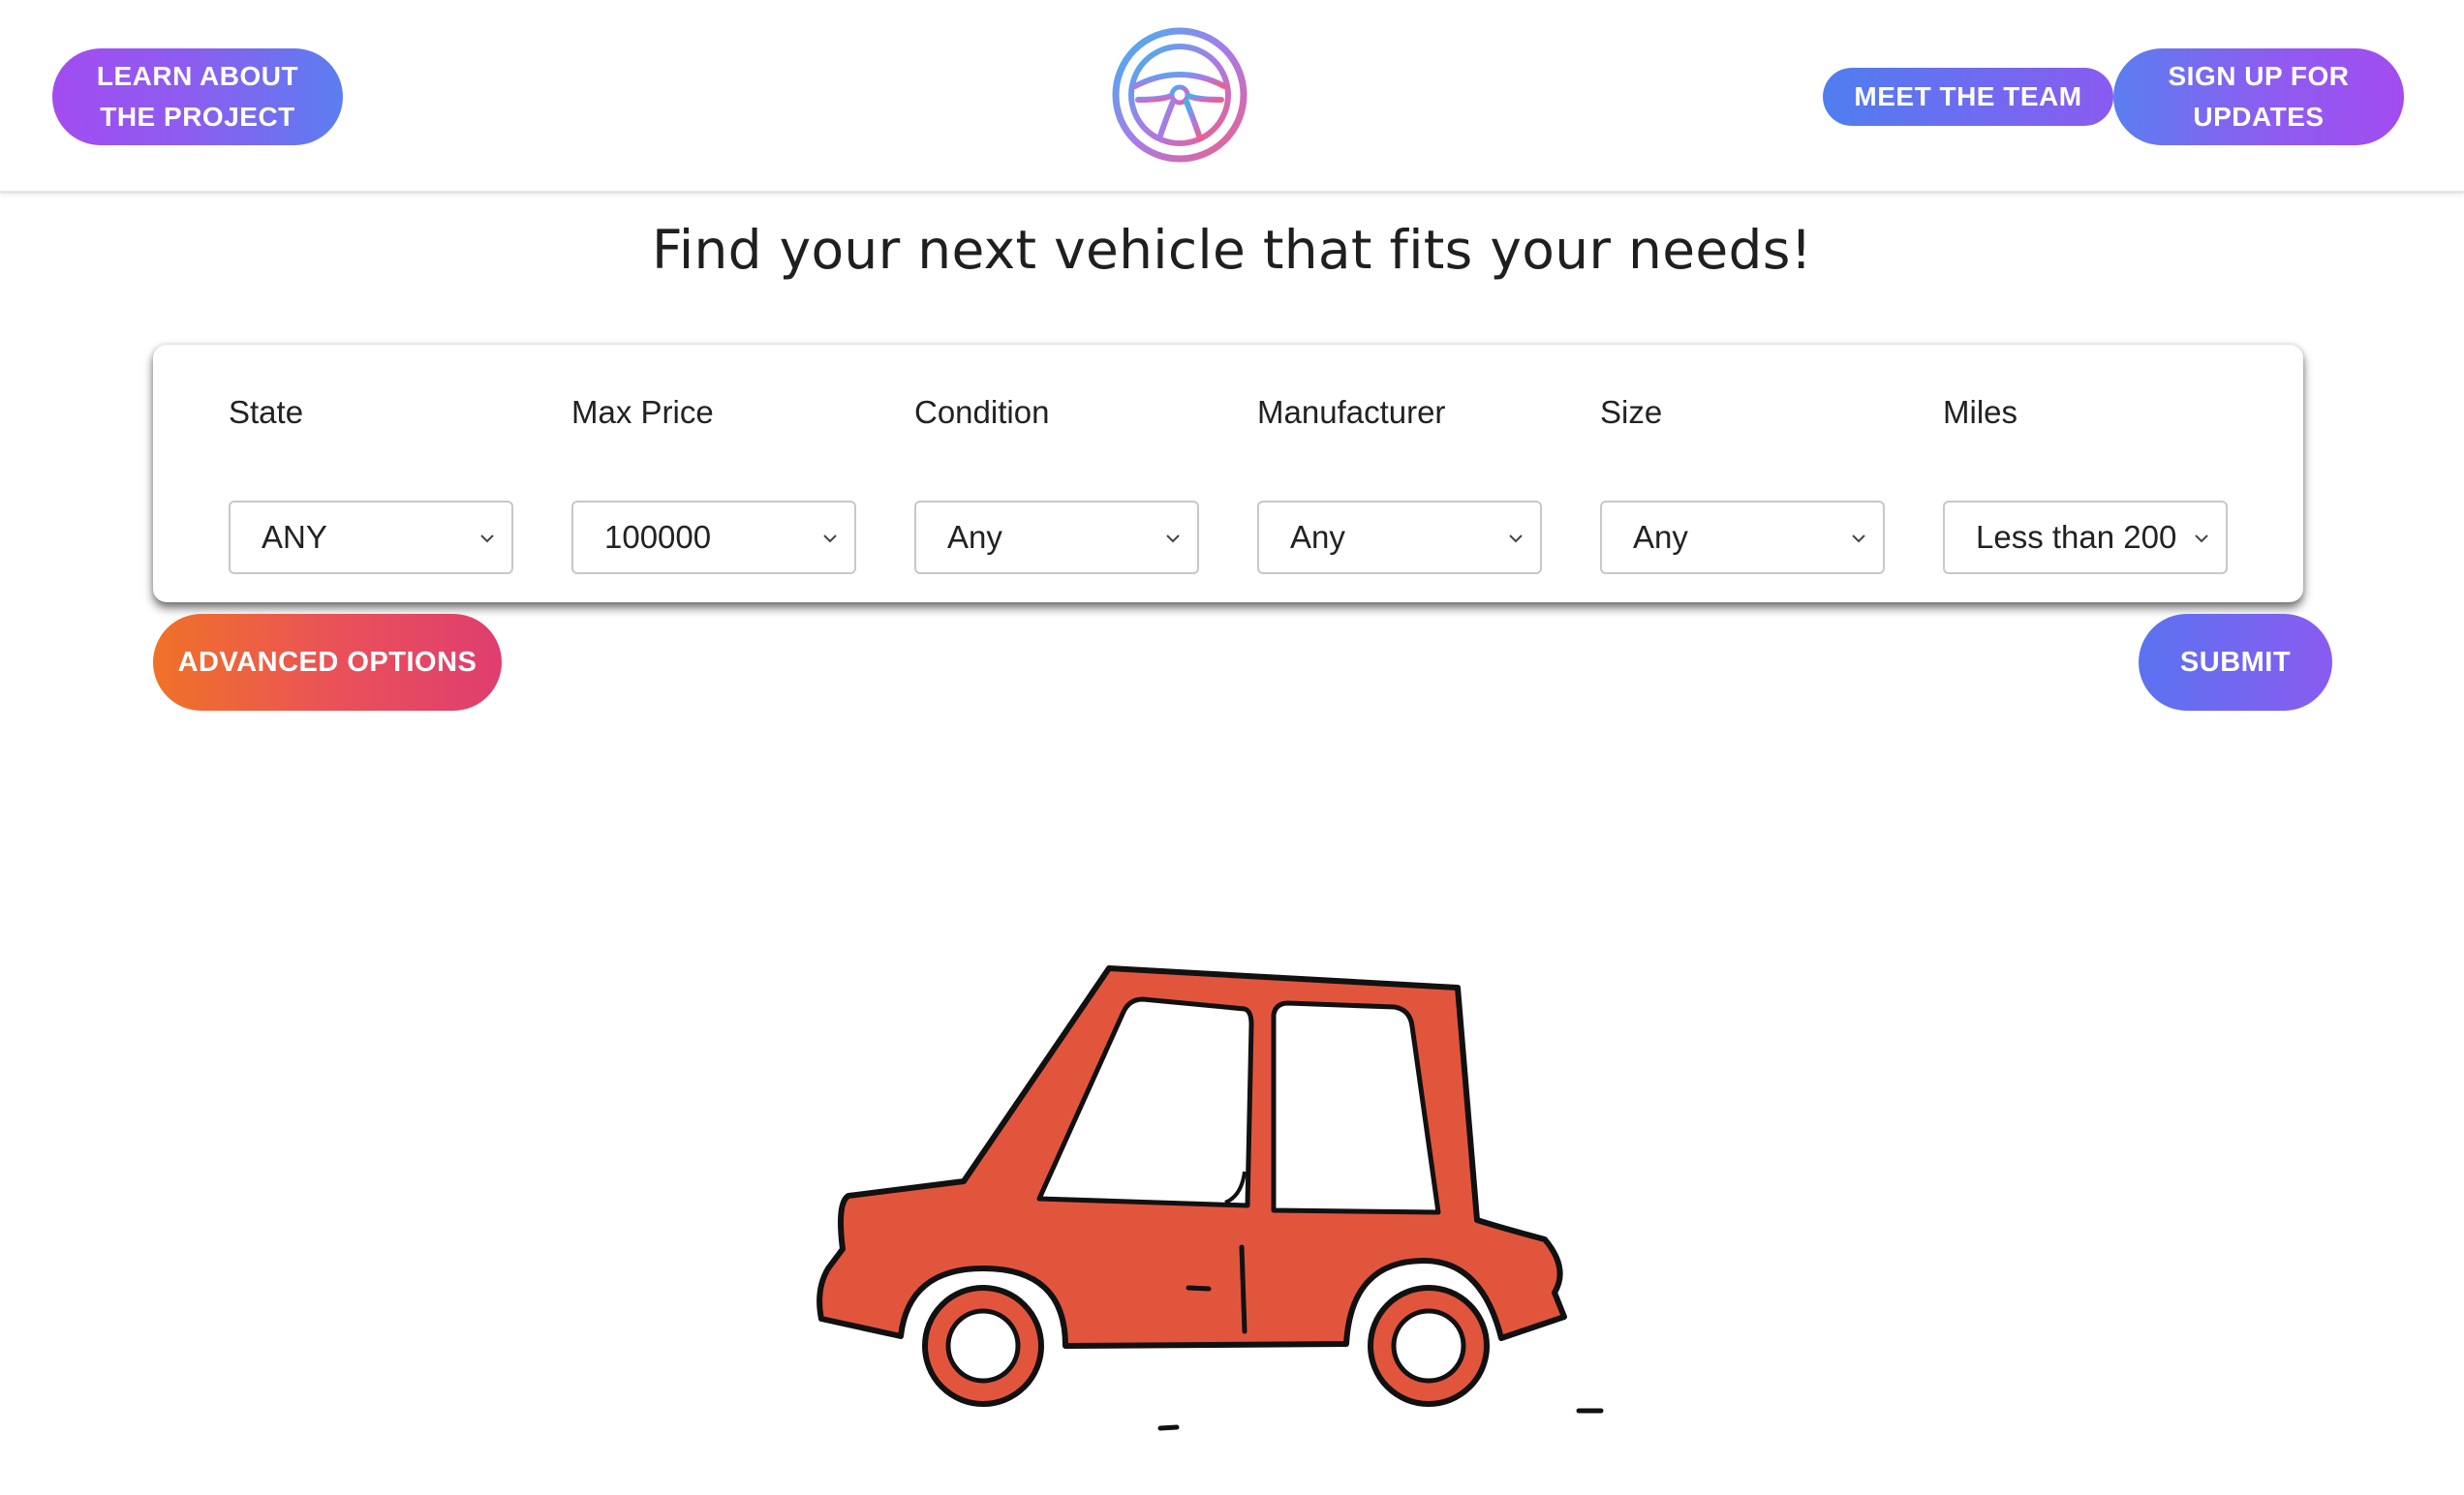 Image resolution: width=2464 pixels, height=1495 pixels. Describe the element at coordinates (1980, 412) in the screenshot. I see `filter-miles-label: Miles` at that location.